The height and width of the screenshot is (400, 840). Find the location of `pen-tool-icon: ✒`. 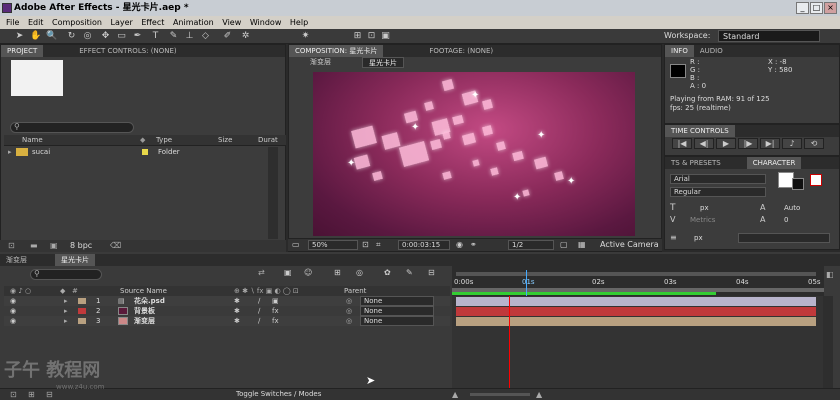

pen-tool-icon: ✒ is located at coordinates (137, 36).